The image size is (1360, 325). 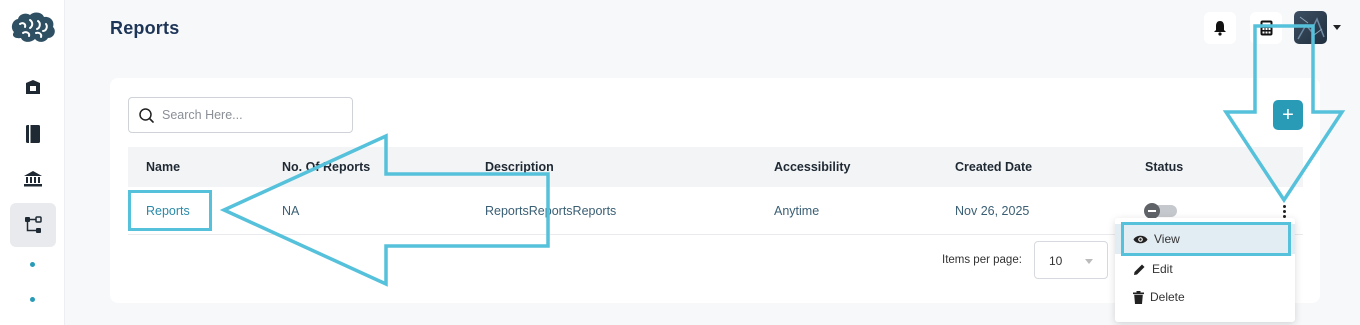 I want to click on calculator-icon, so click(x=1266, y=28).